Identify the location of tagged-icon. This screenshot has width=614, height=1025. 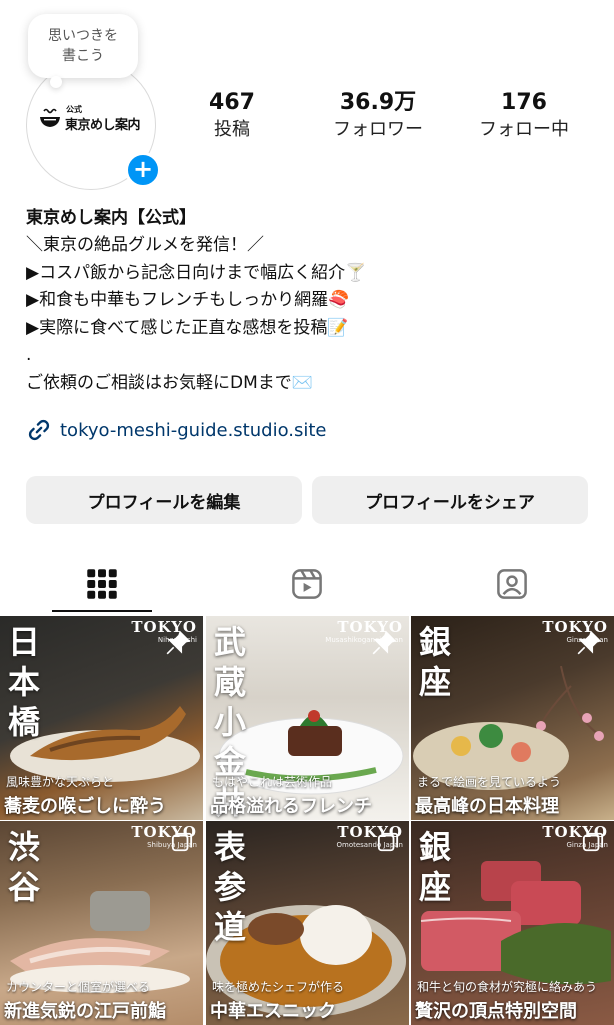
(512, 584).